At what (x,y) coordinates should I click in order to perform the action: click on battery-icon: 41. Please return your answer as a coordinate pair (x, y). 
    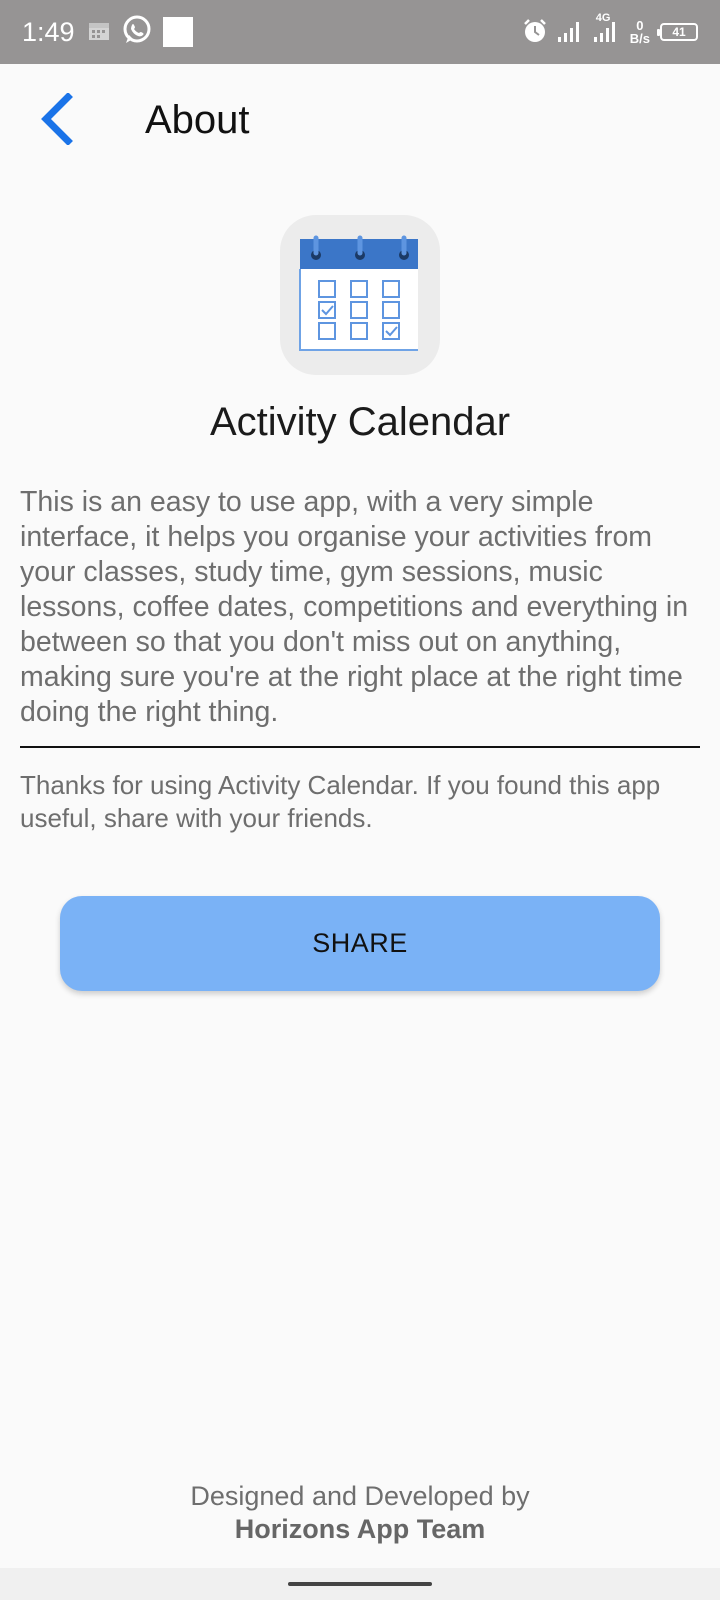
    Looking at the image, I should click on (677, 32).